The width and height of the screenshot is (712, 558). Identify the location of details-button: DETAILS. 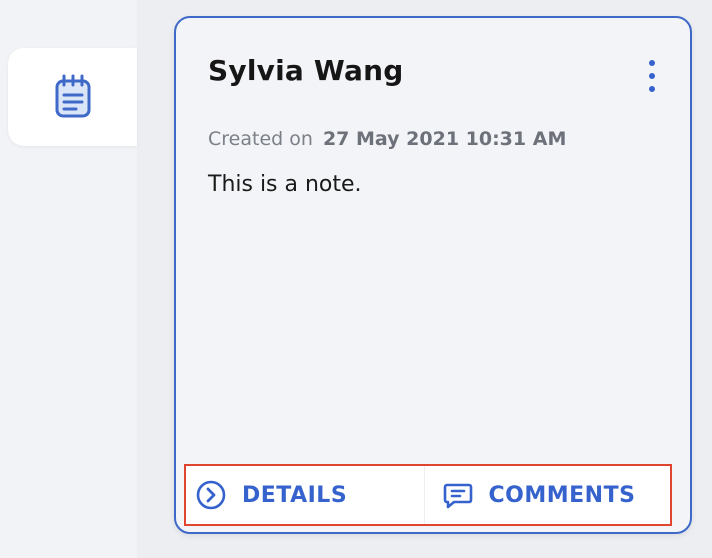
(305, 495).